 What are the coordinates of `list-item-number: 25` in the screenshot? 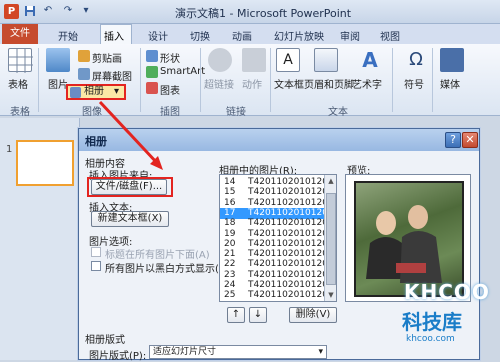 It's located at (230, 295).